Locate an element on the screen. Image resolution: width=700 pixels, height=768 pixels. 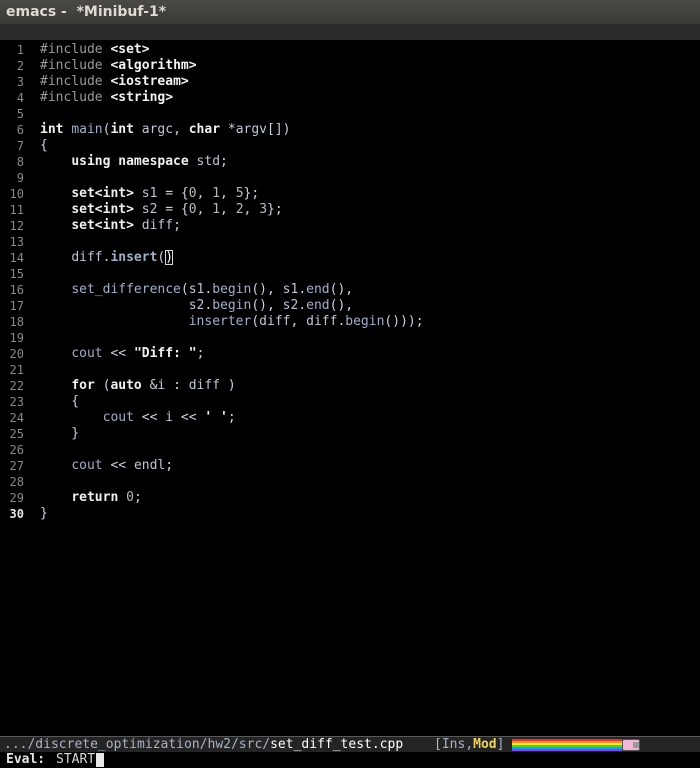
code-line: 21 is located at coordinates (350, 370).